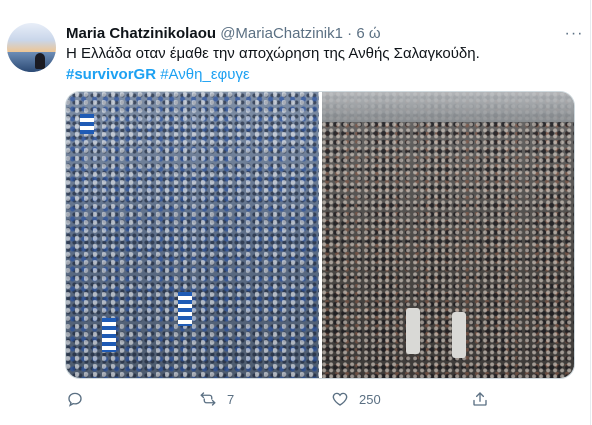  Describe the element at coordinates (208, 399) in the screenshot. I see `retweet-icon` at that location.